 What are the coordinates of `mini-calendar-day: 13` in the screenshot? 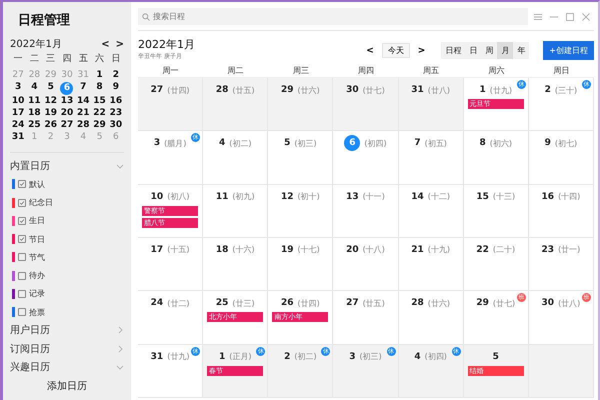 It's located at (67, 101).